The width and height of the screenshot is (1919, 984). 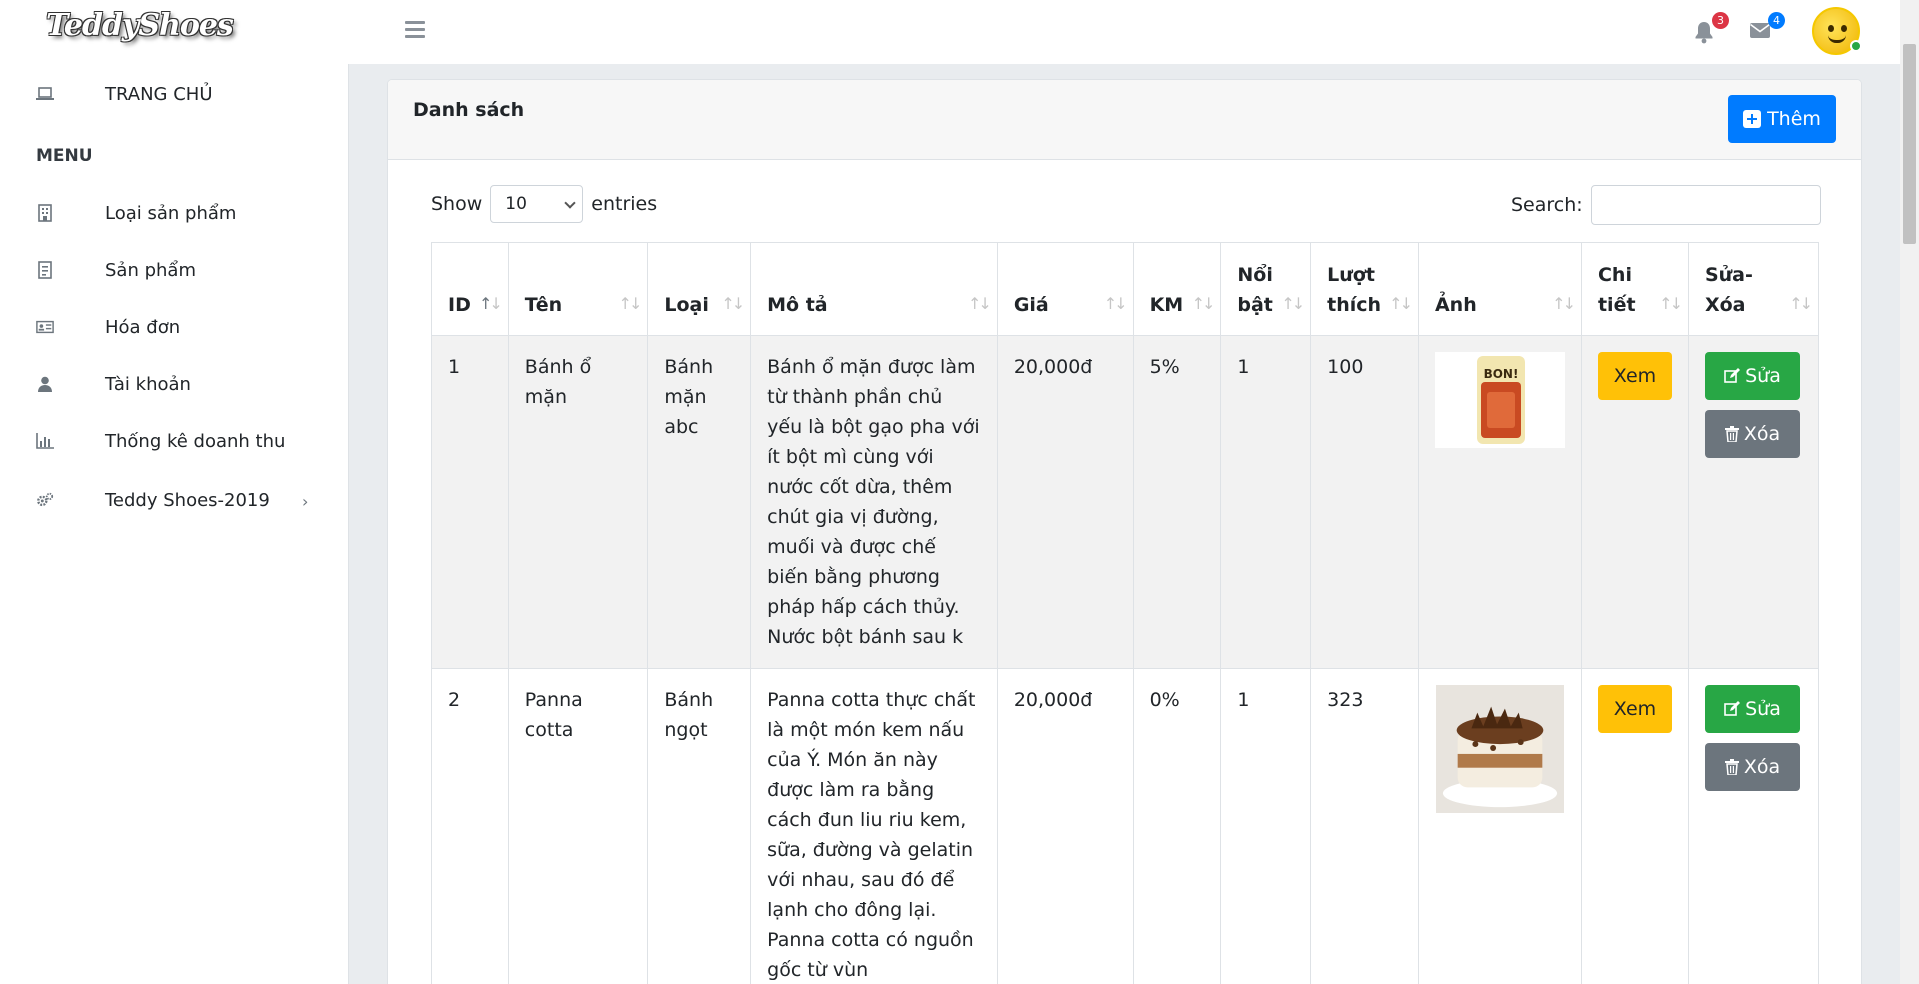 I want to click on entries-length-control: Show 10 entries, so click(x=544, y=204).